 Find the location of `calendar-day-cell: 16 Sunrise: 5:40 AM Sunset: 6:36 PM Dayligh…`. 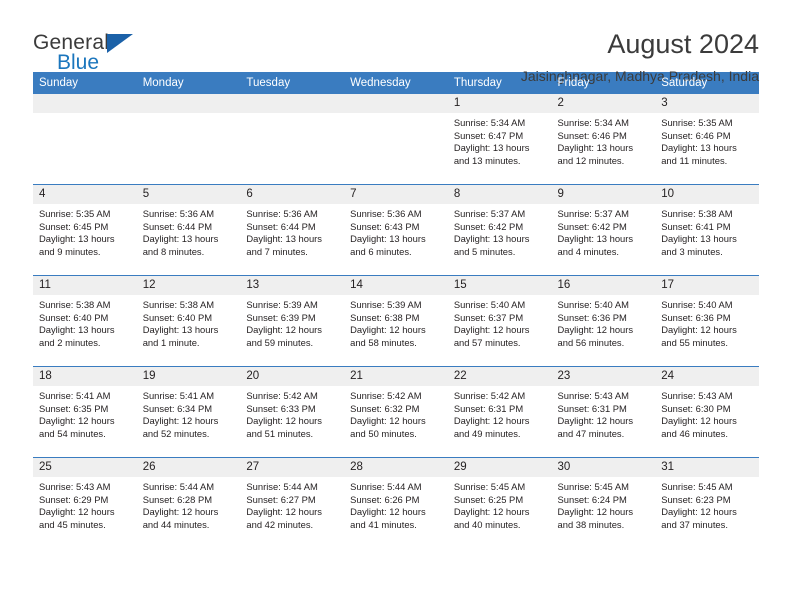

calendar-day-cell: 16 Sunrise: 5:40 AM Sunset: 6:36 PM Dayligh… is located at coordinates (603, 321).